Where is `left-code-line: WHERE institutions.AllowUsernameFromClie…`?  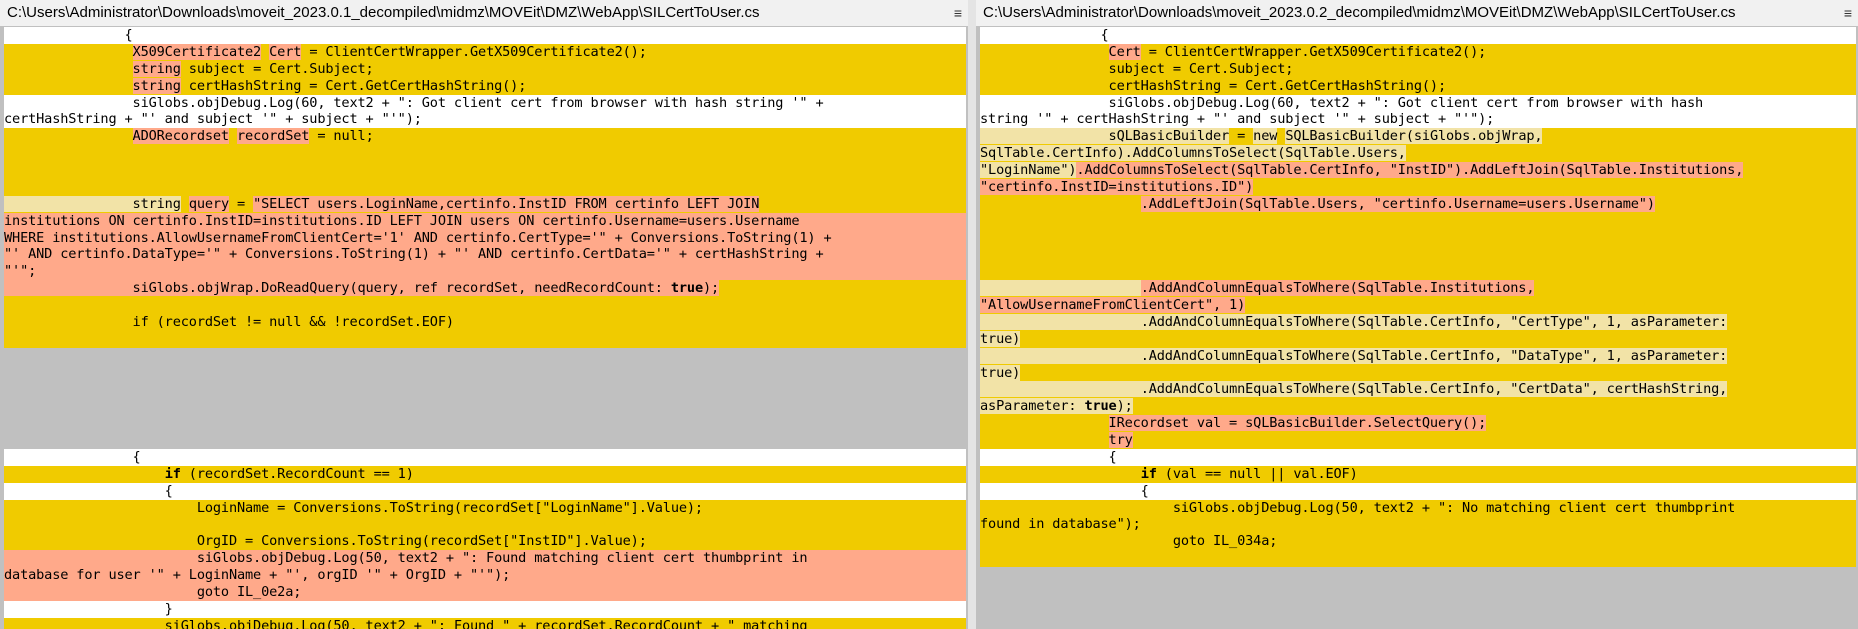 left-code-line: WHERE institutions.AllowUsernameFromClie… is located at coordinates (485, 238).